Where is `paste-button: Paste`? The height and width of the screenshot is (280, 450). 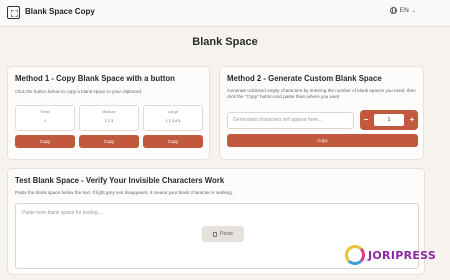
paste-button: Paste is located at coordinates (223, 234).